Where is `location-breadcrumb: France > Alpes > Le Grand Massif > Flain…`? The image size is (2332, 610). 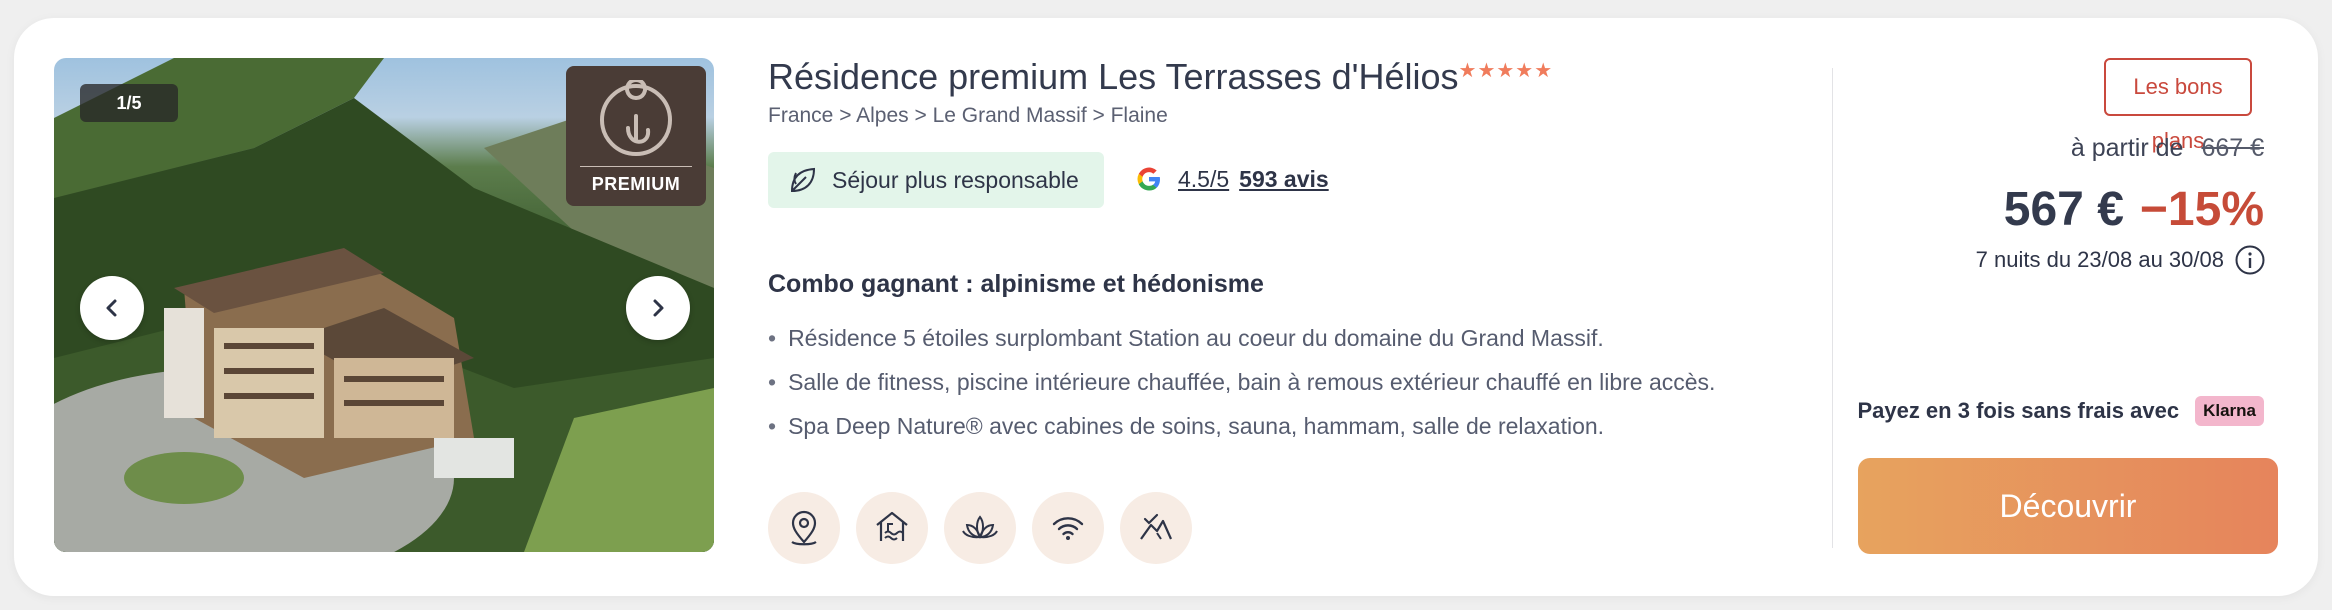
location-breadcrumb: France > Alpes > Le Grand Massif > Flain… is located at coordinates (968, 115).